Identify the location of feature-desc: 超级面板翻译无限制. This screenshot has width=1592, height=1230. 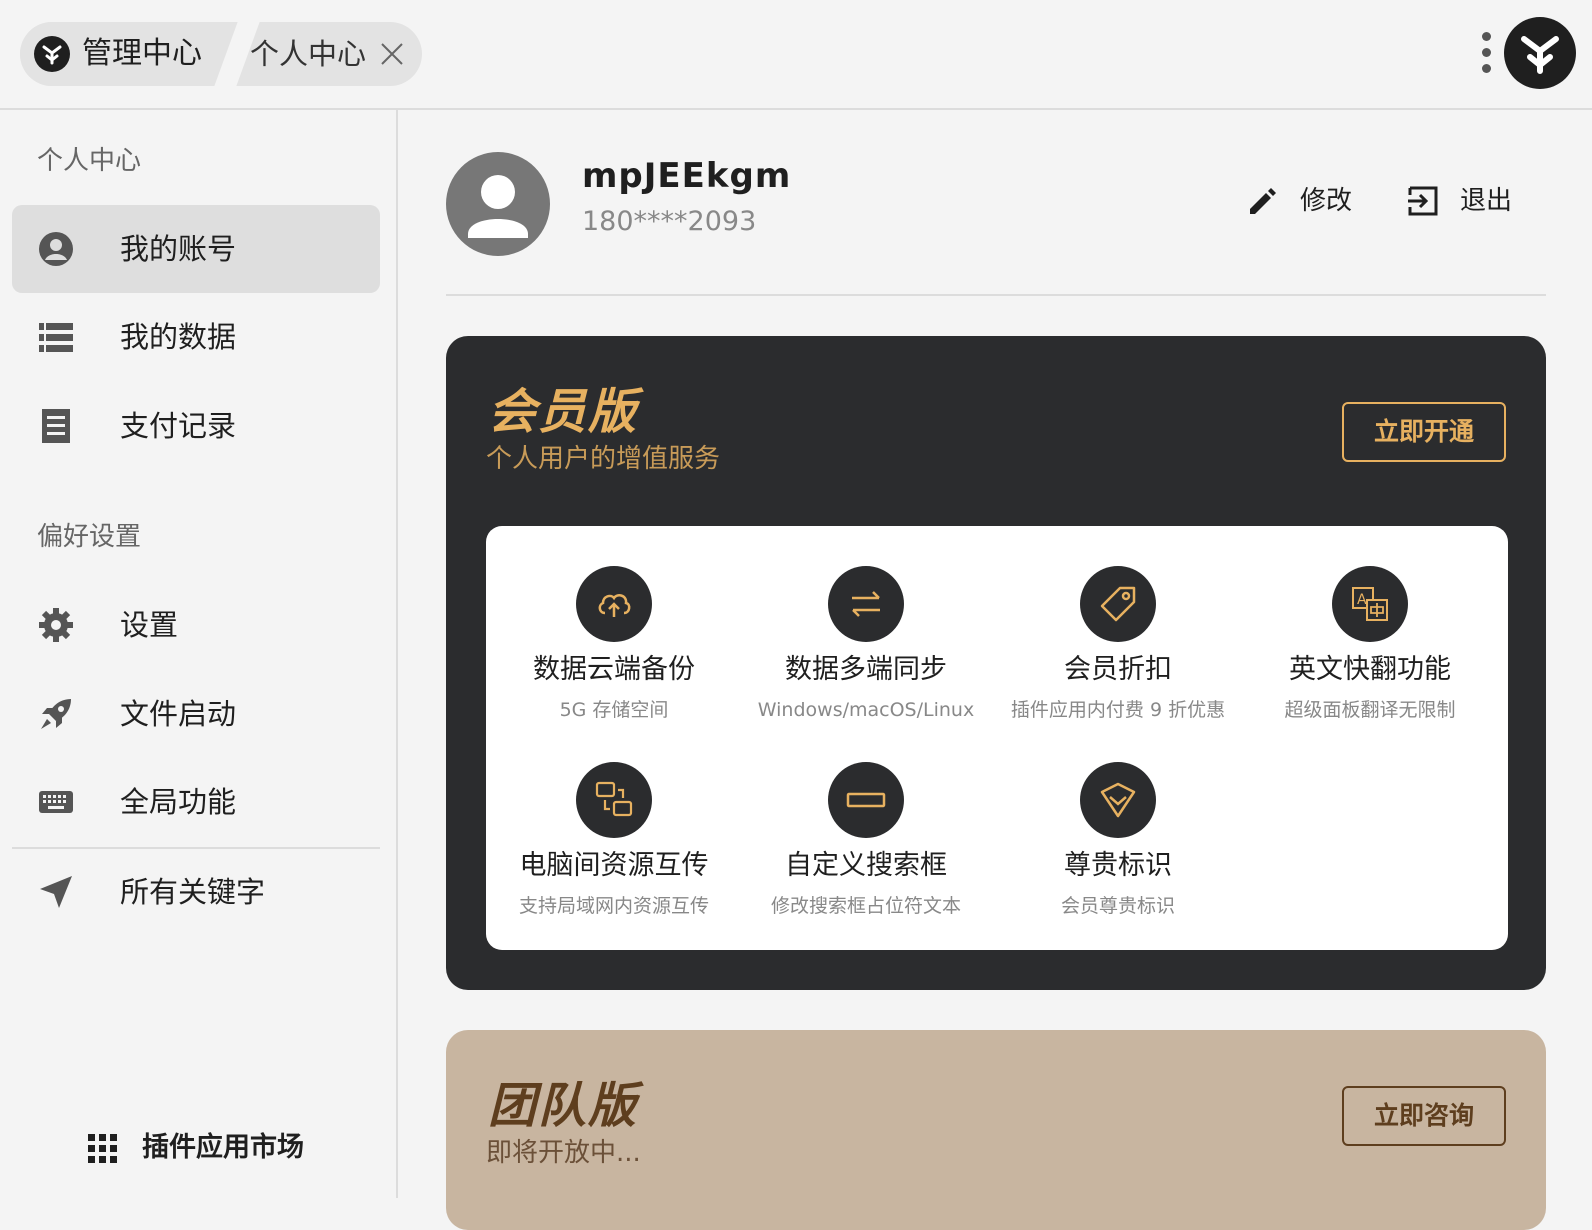
(1370, 710).